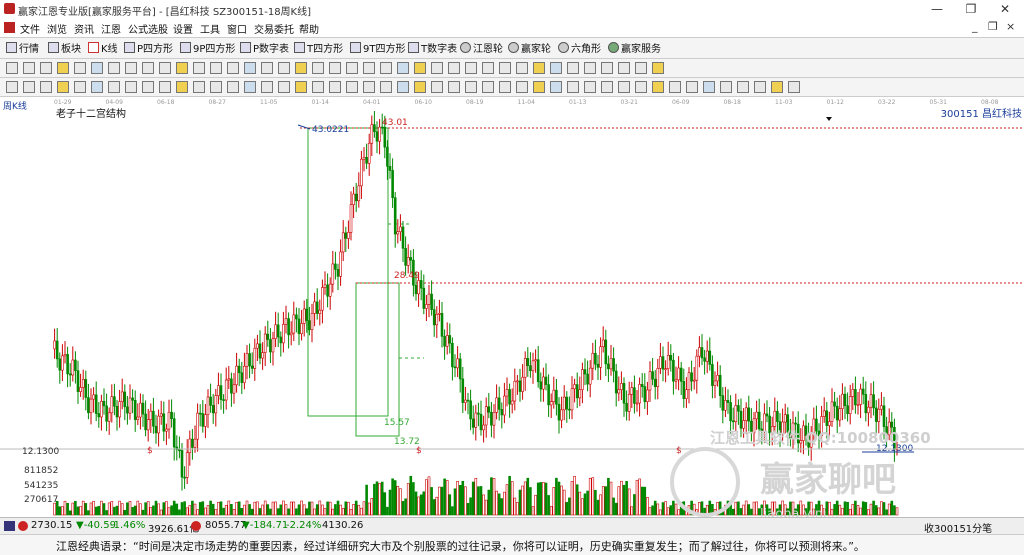  I want to click on menu-settings: 设置, so click(183, 28).